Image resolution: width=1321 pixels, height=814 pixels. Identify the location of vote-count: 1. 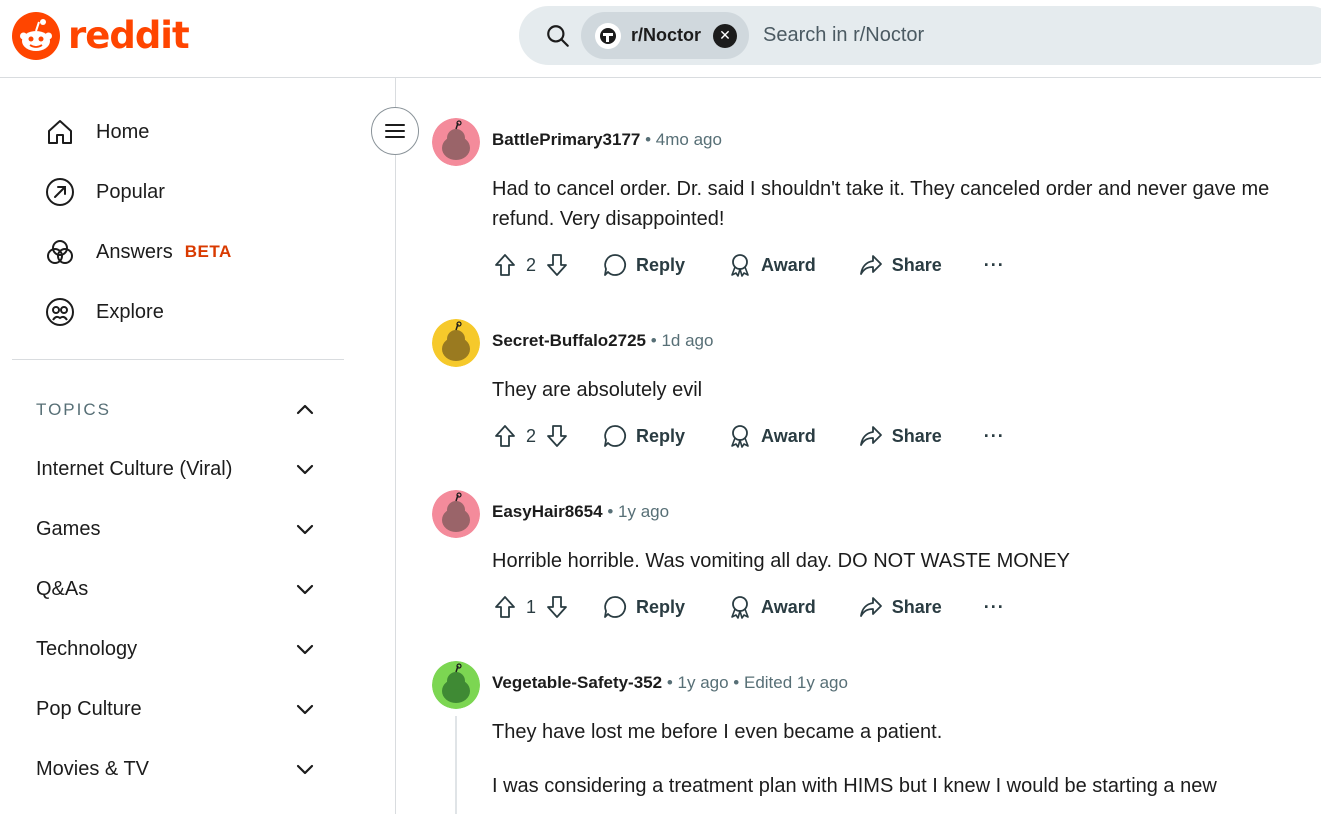
(531, 606).